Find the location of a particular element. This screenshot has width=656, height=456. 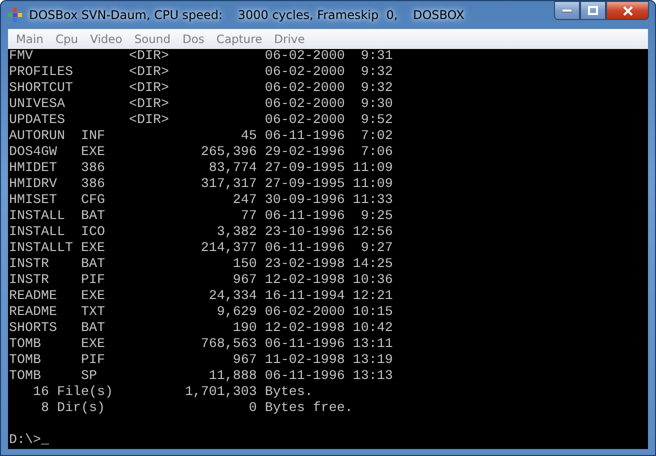

file-size: 190 is located at coordinates (244, 329).